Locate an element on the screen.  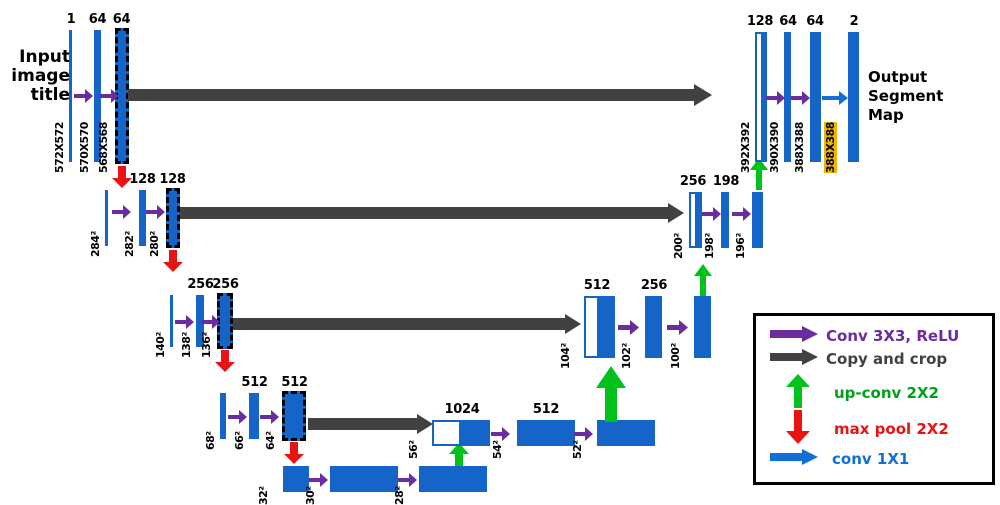
channel-label-d2-b: 198 is located at coordinates (726, 181).